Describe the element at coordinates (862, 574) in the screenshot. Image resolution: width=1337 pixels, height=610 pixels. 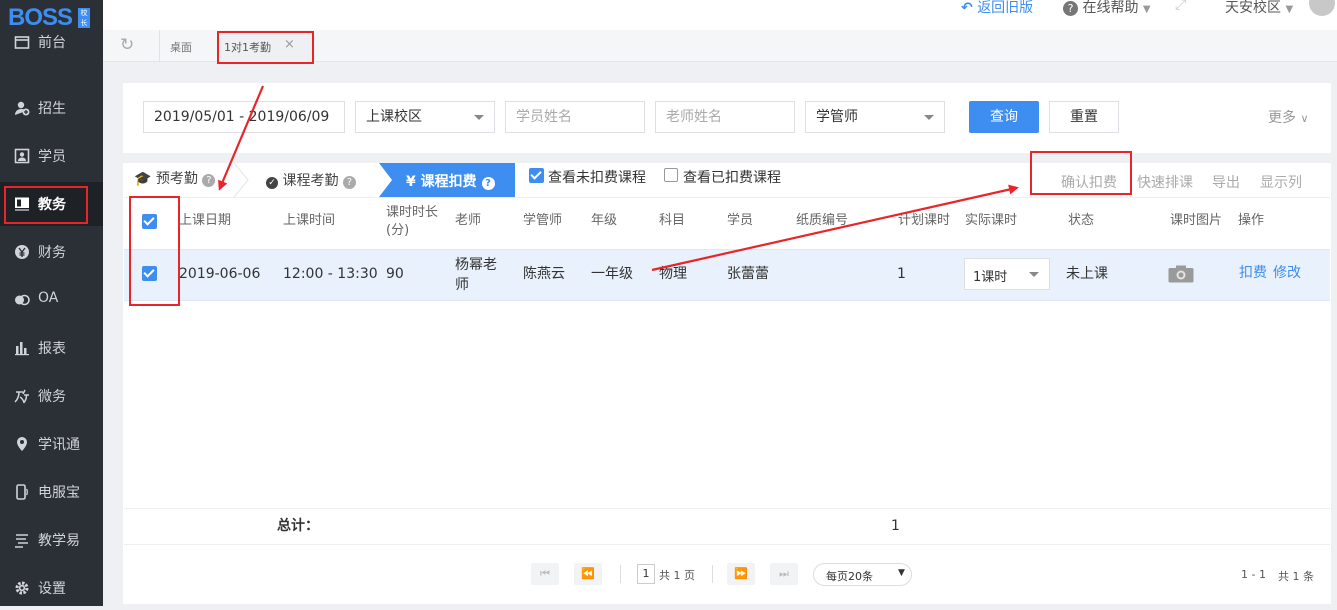
I see `page-size-select: 每页20条 ▼` at that location.